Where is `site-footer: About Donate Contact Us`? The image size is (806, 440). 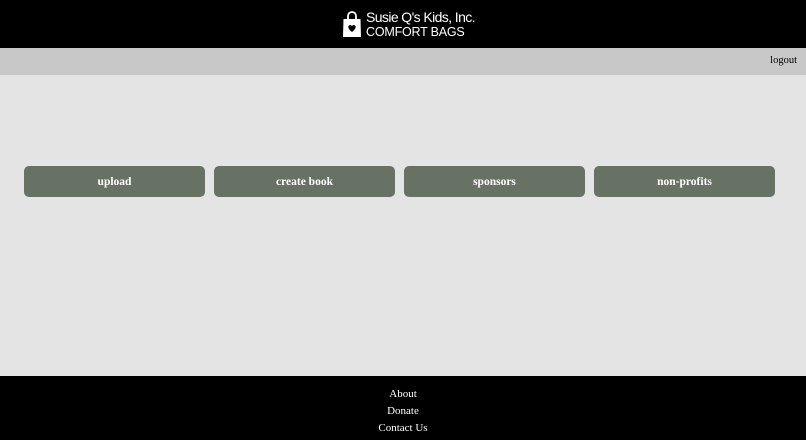 site-footer: About Donate Contact Us is located at coordinates (403, 408).